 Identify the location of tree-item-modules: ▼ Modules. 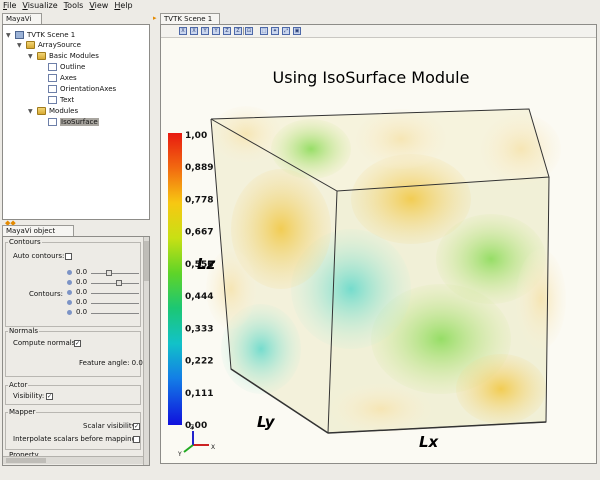
(53, 111).